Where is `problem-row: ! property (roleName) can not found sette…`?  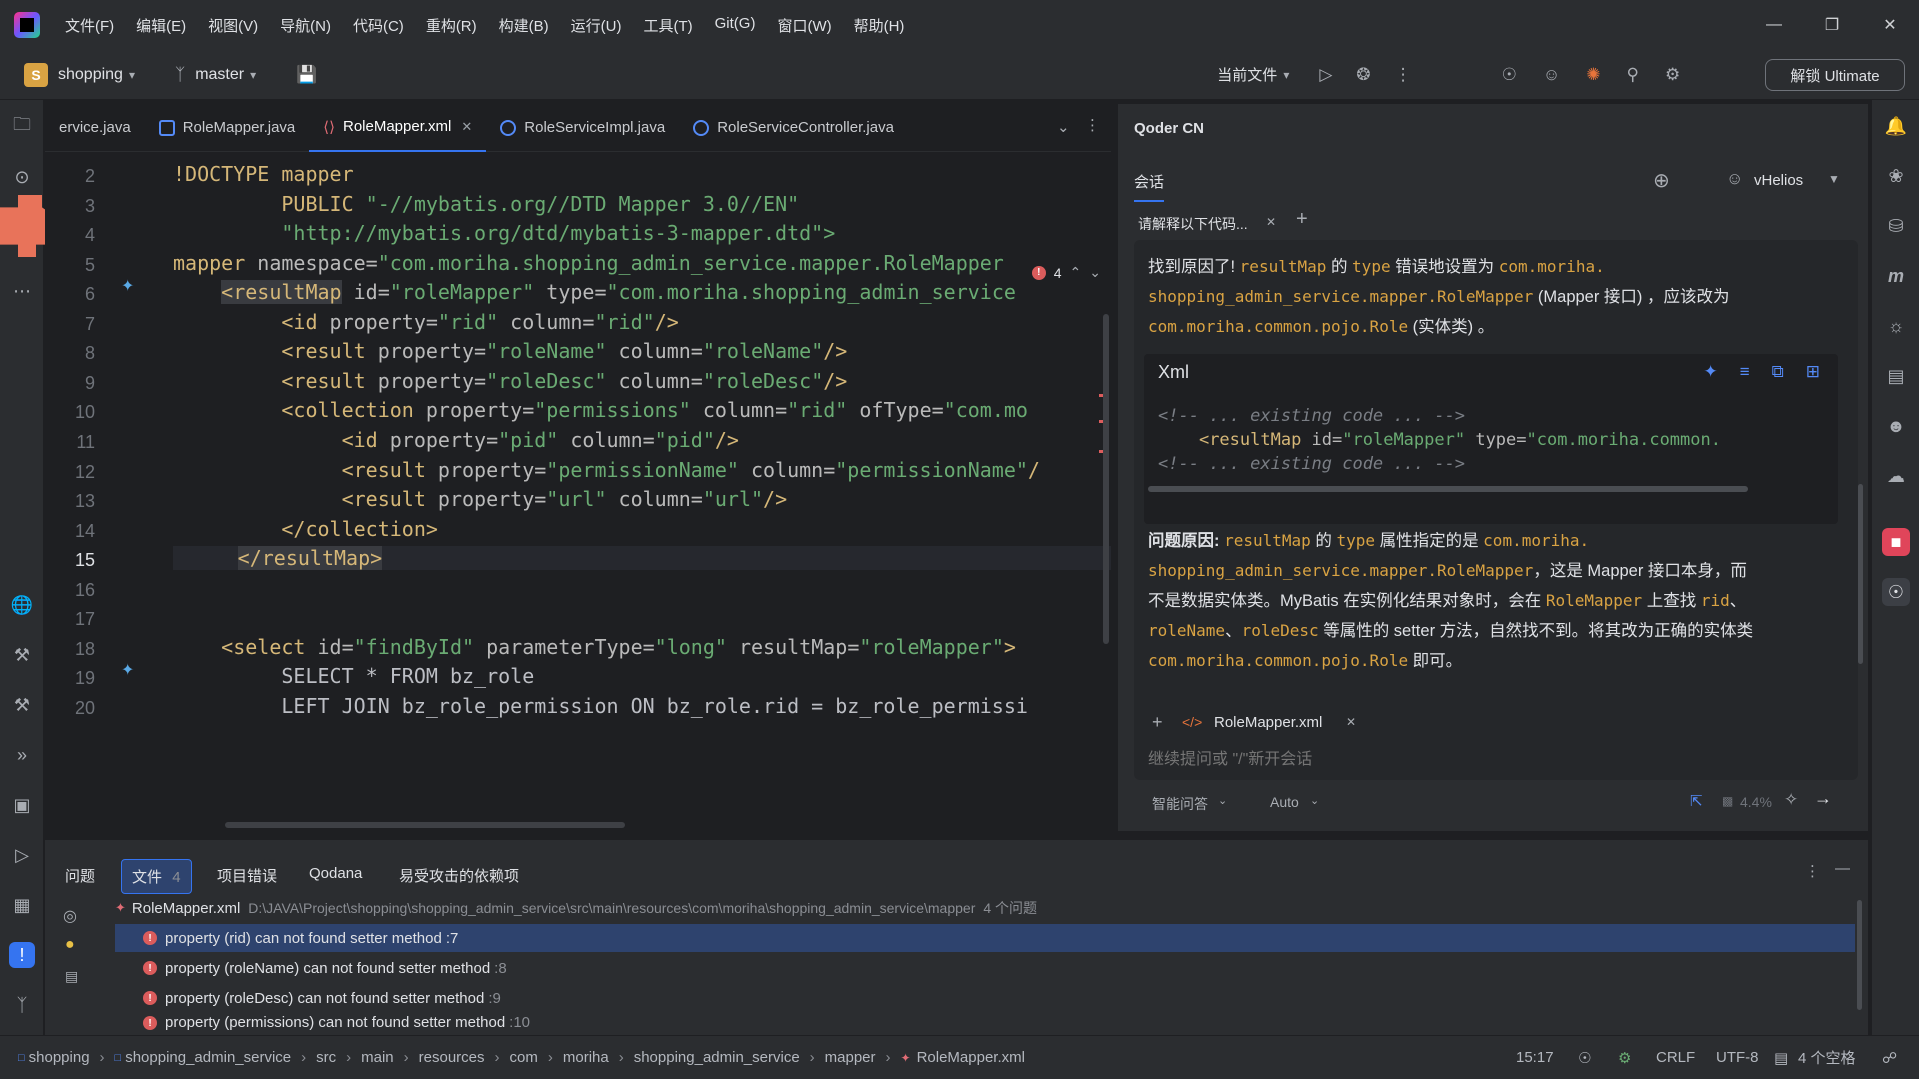 problem-row: ! property (roleName) can not found sette… is located at coordinates (985, 968).